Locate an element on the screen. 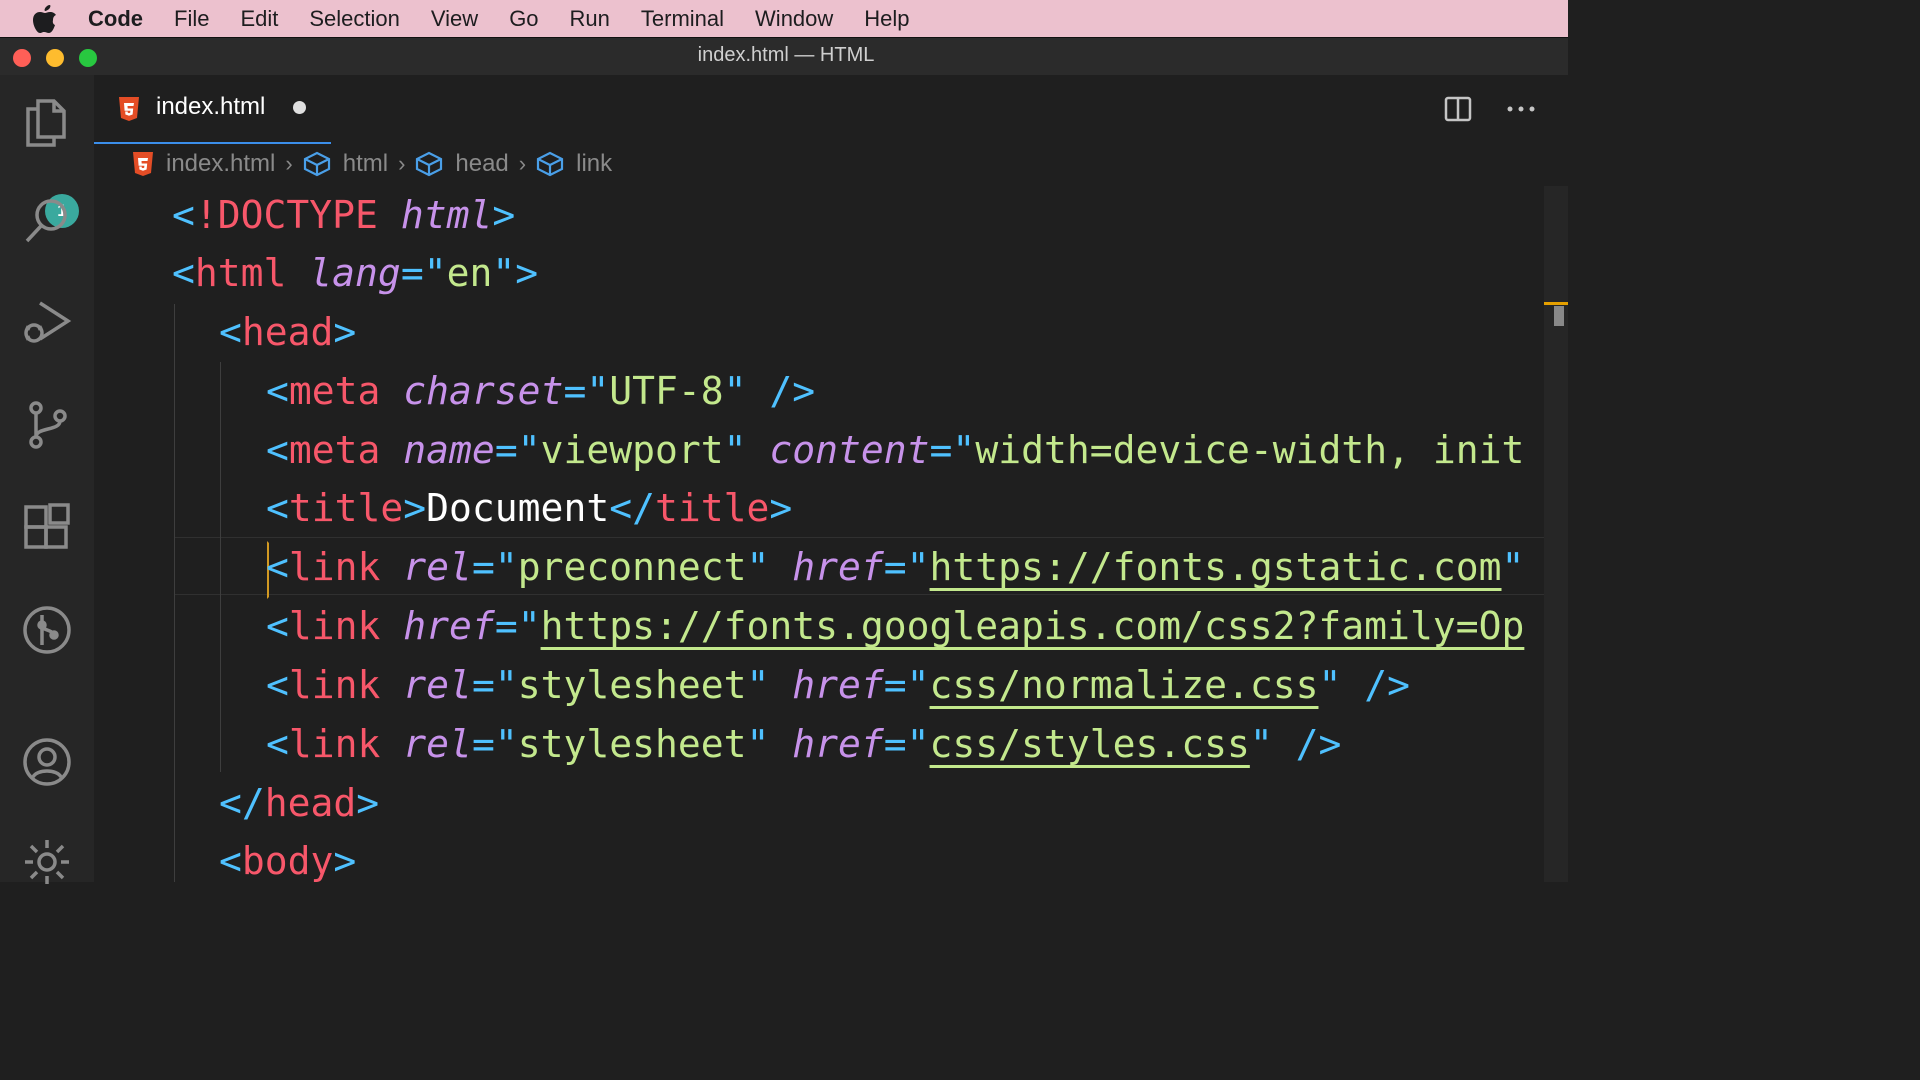 Image resolution: width=1920 pixels, height=1080 pixels. breadcrumb-item-html: html is located at coordinates (345, 164).